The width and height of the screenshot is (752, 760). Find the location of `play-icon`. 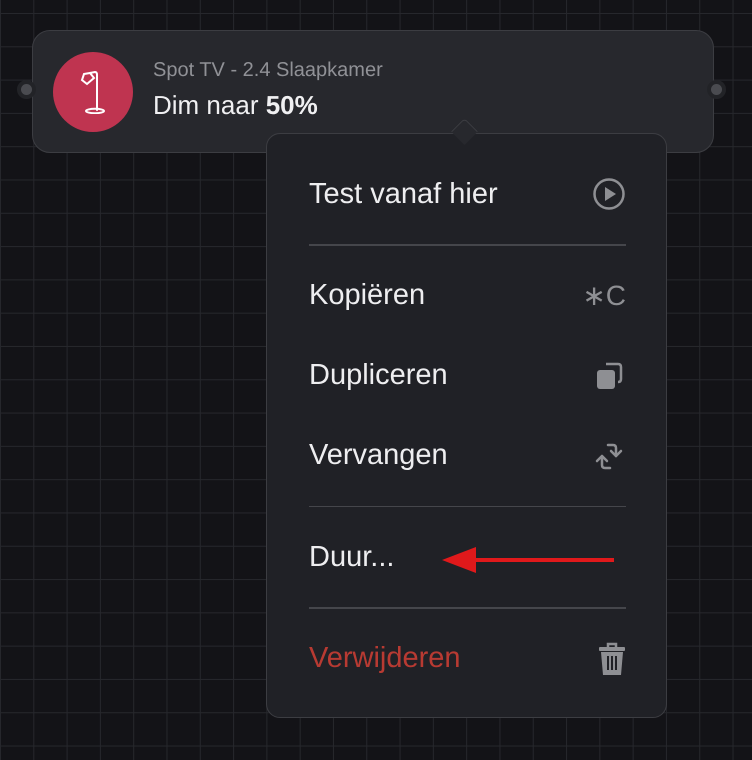

play-icon is located at coordinates (609, 194).